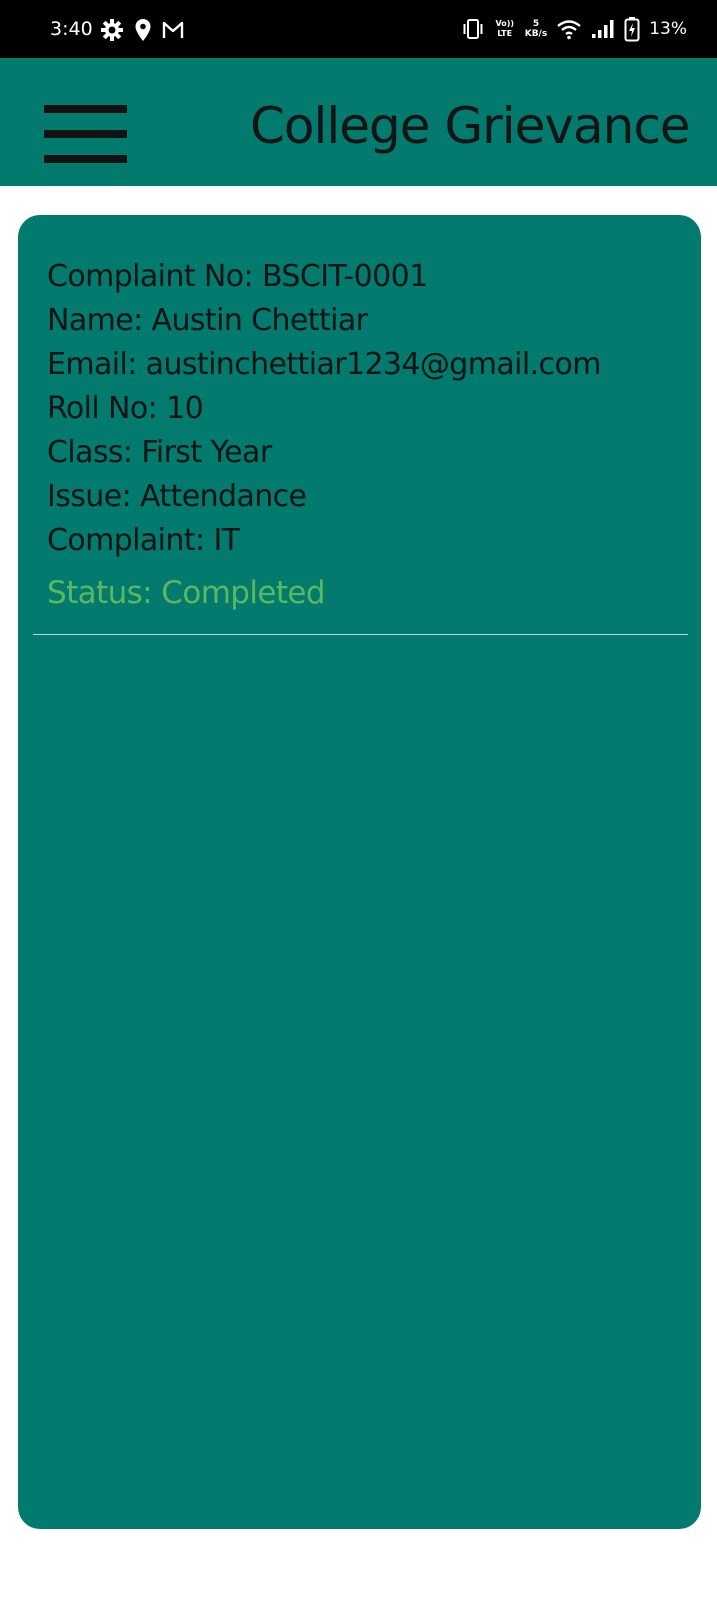  Describe the element at coordinates (536, 34) in the screenshot. I see `network-speed-unit: KB/s` at that location.